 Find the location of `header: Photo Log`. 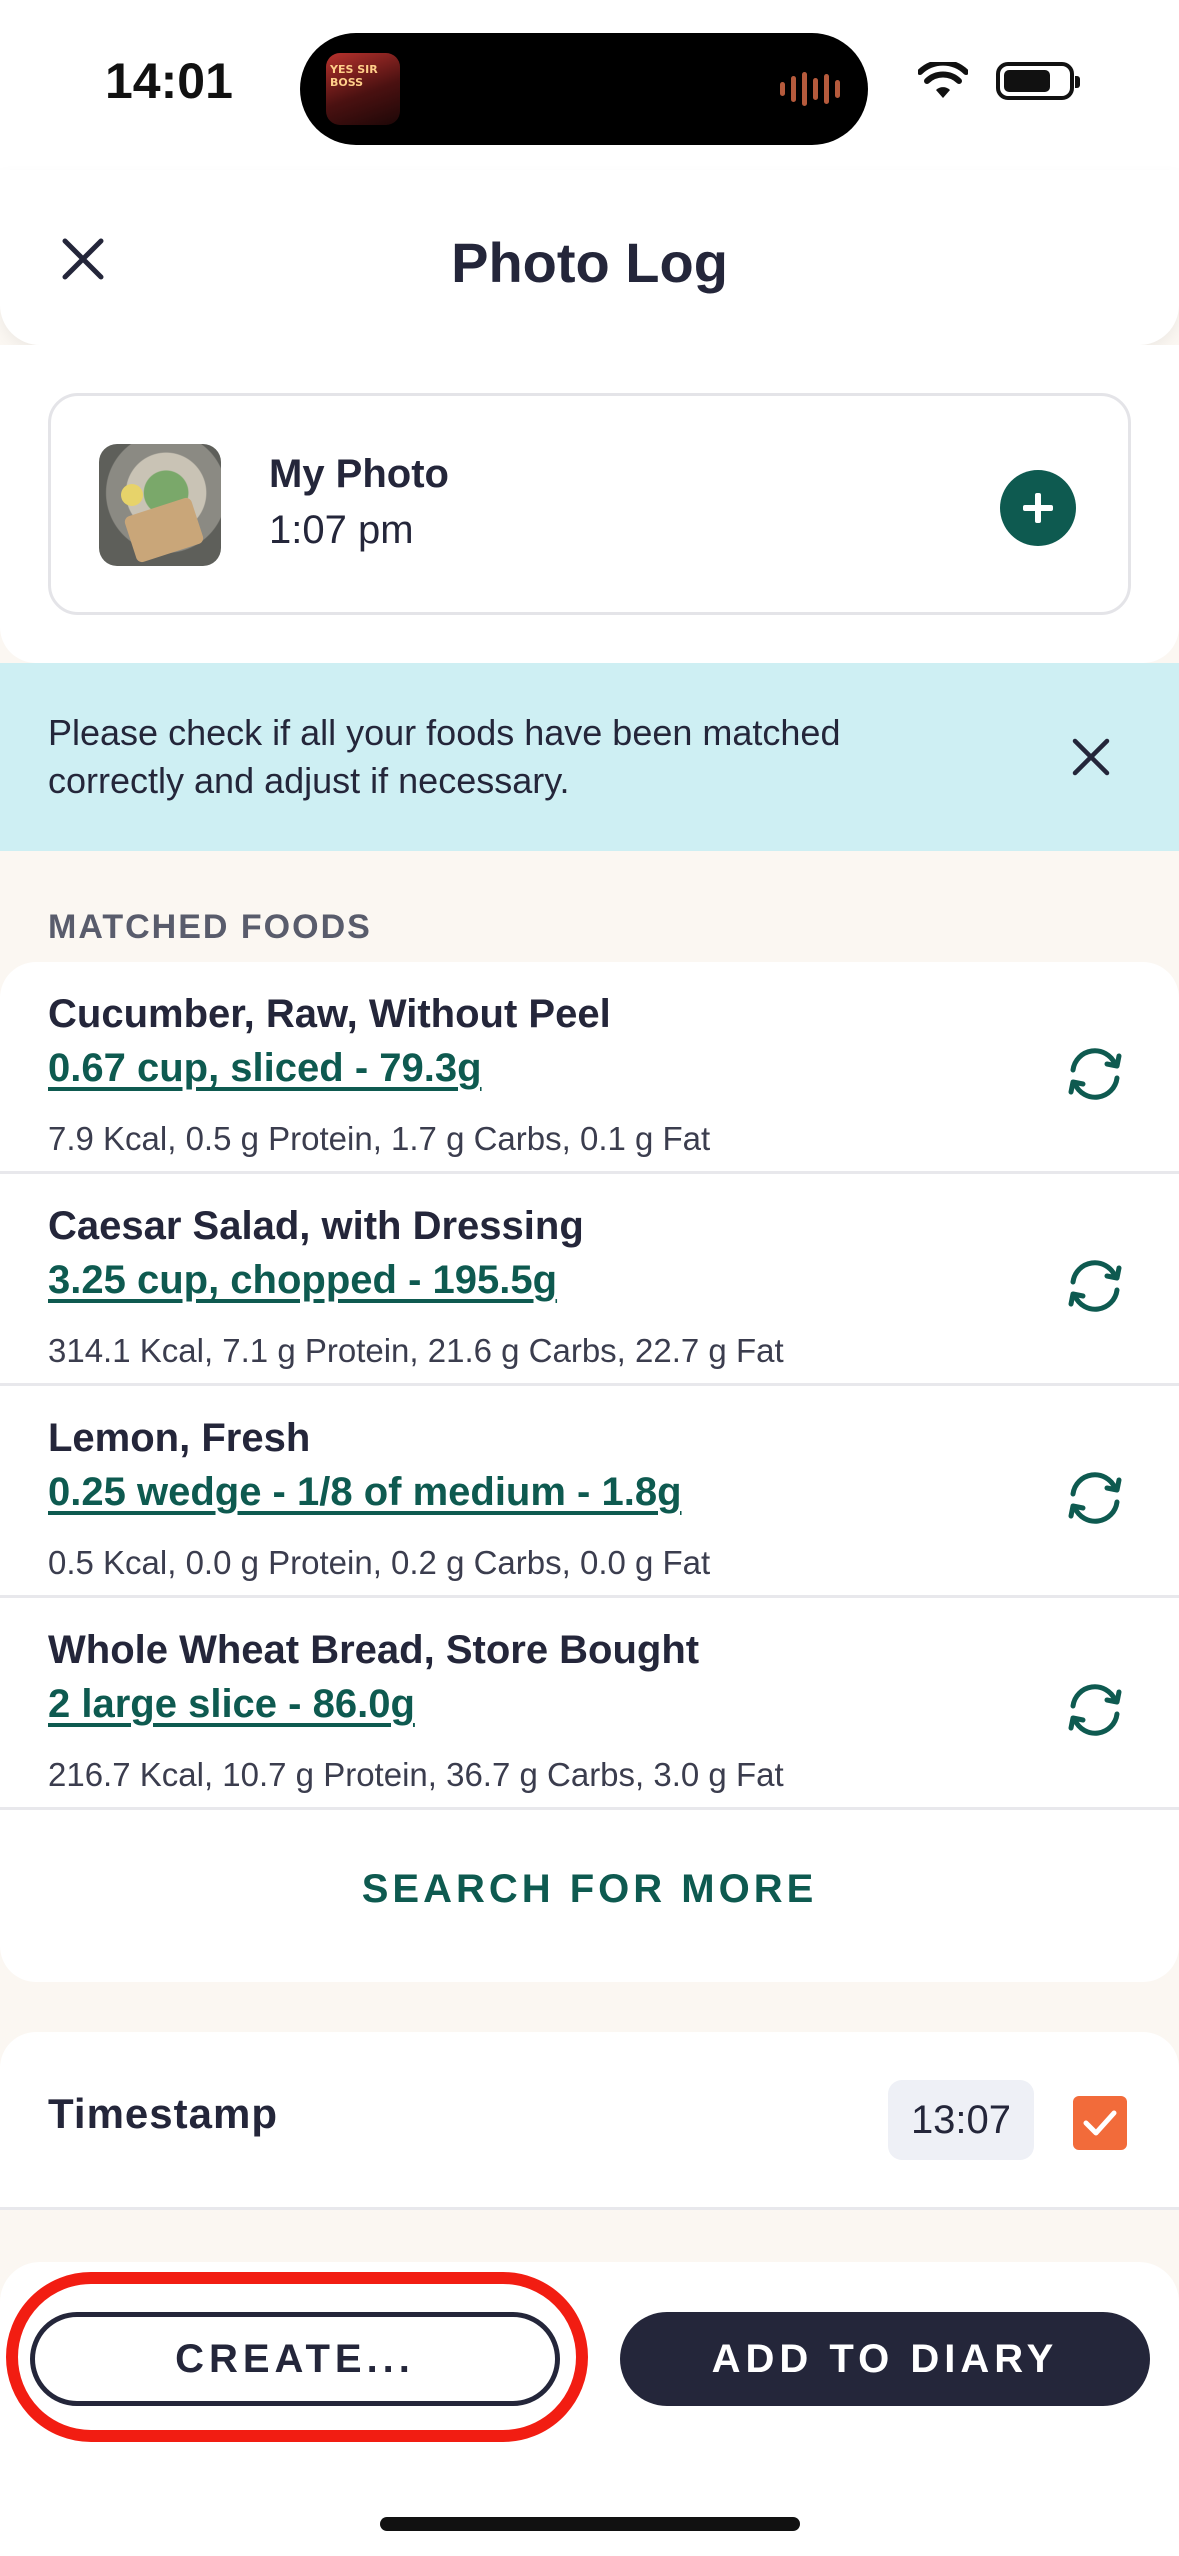

header: Photo Log is located at coordinates (589, 257).